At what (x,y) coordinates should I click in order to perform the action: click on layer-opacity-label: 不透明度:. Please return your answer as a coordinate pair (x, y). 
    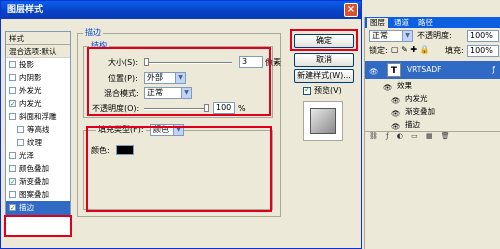
    Looking at the image, I should click on (434, 35).